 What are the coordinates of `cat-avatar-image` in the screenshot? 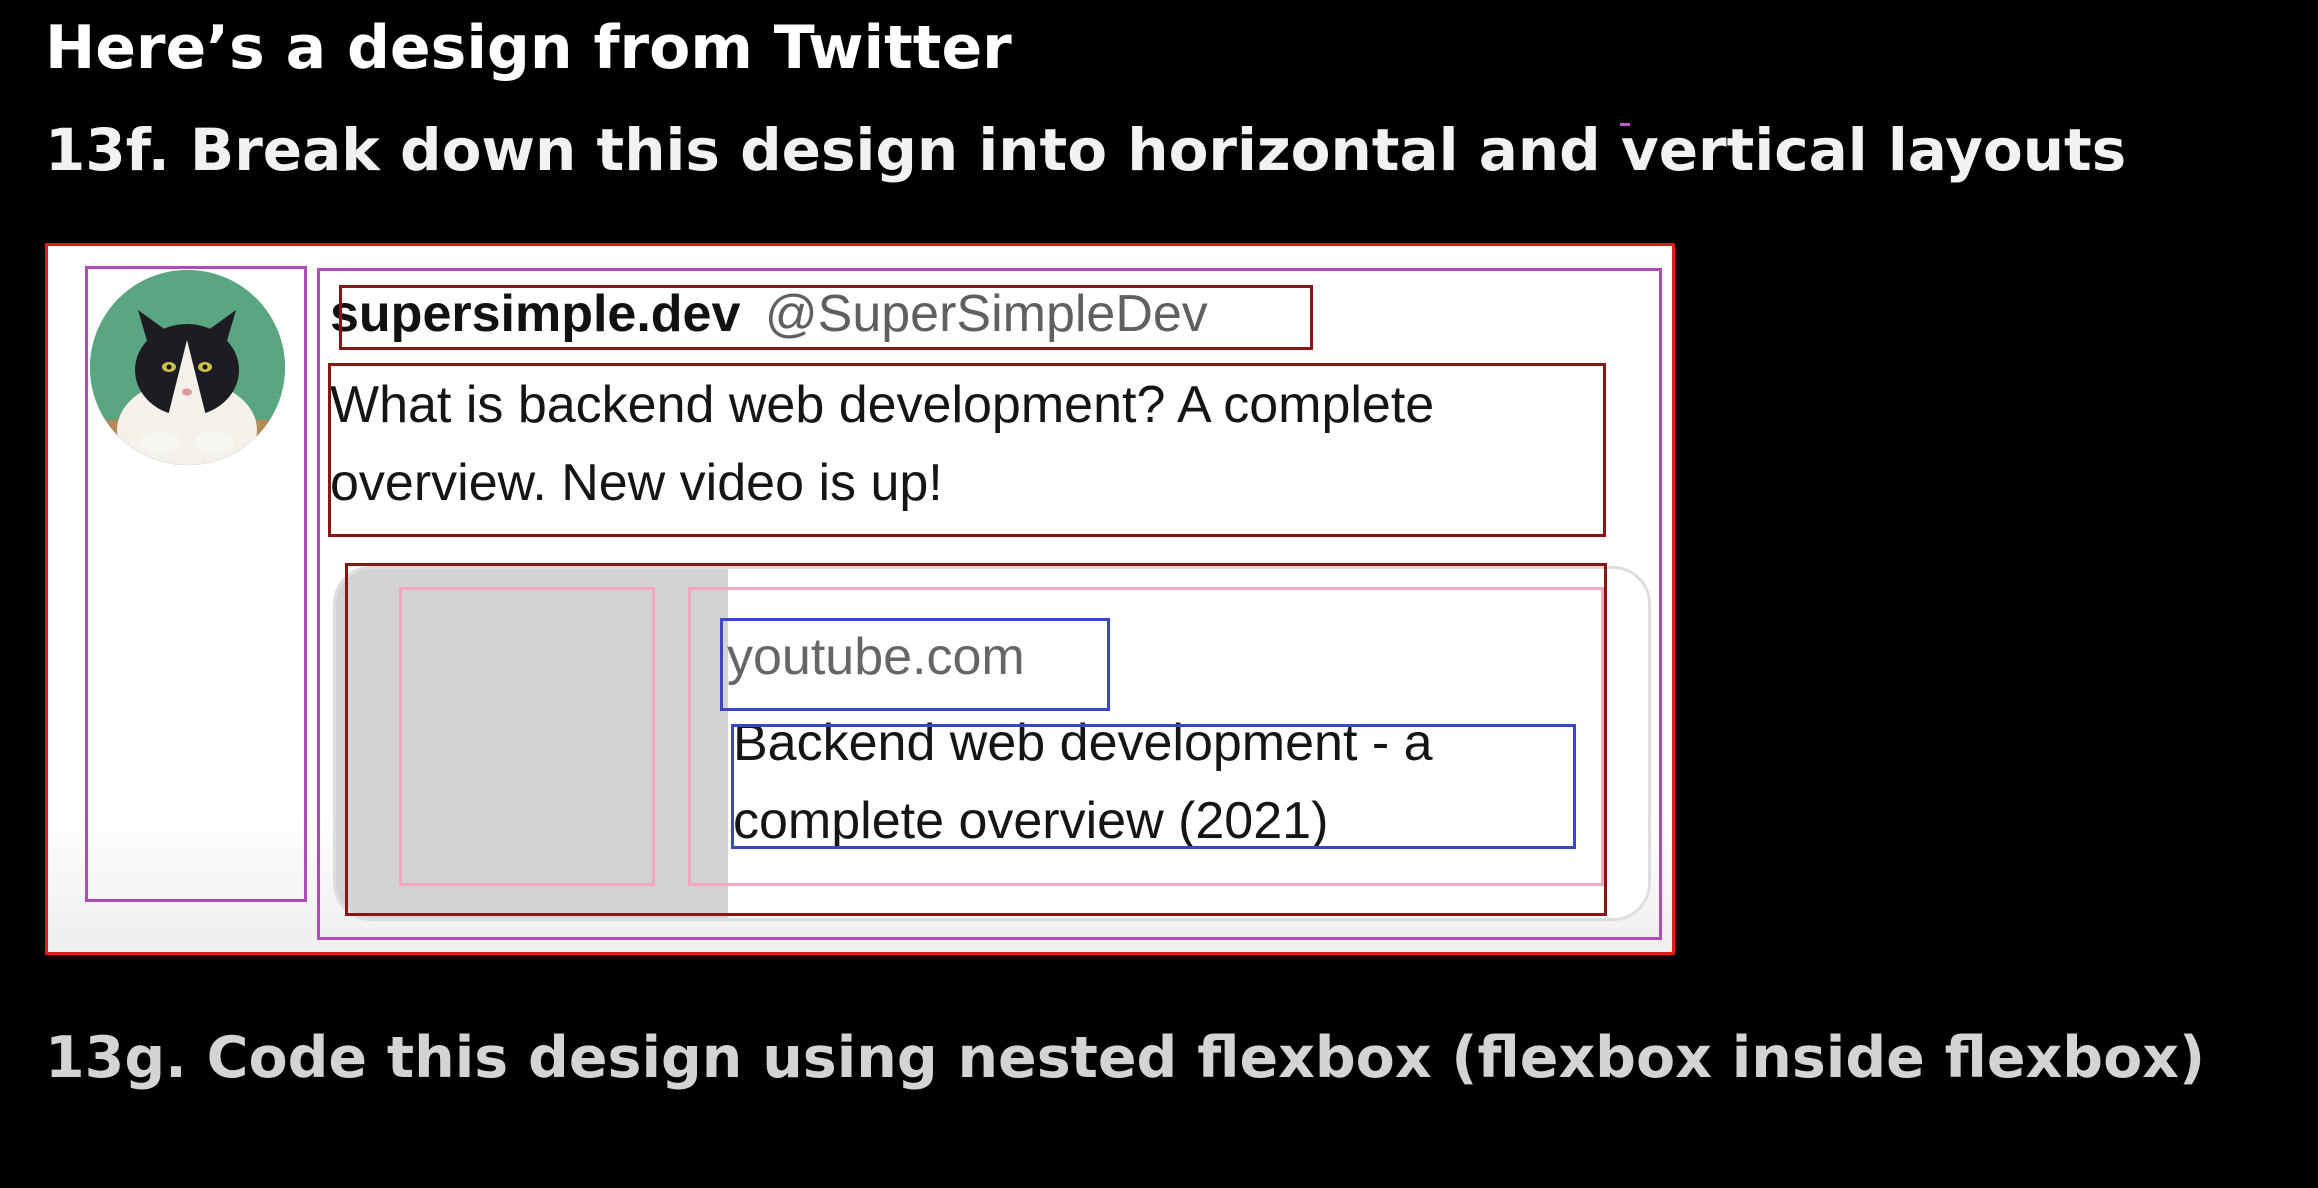 It's located at (187, 367).